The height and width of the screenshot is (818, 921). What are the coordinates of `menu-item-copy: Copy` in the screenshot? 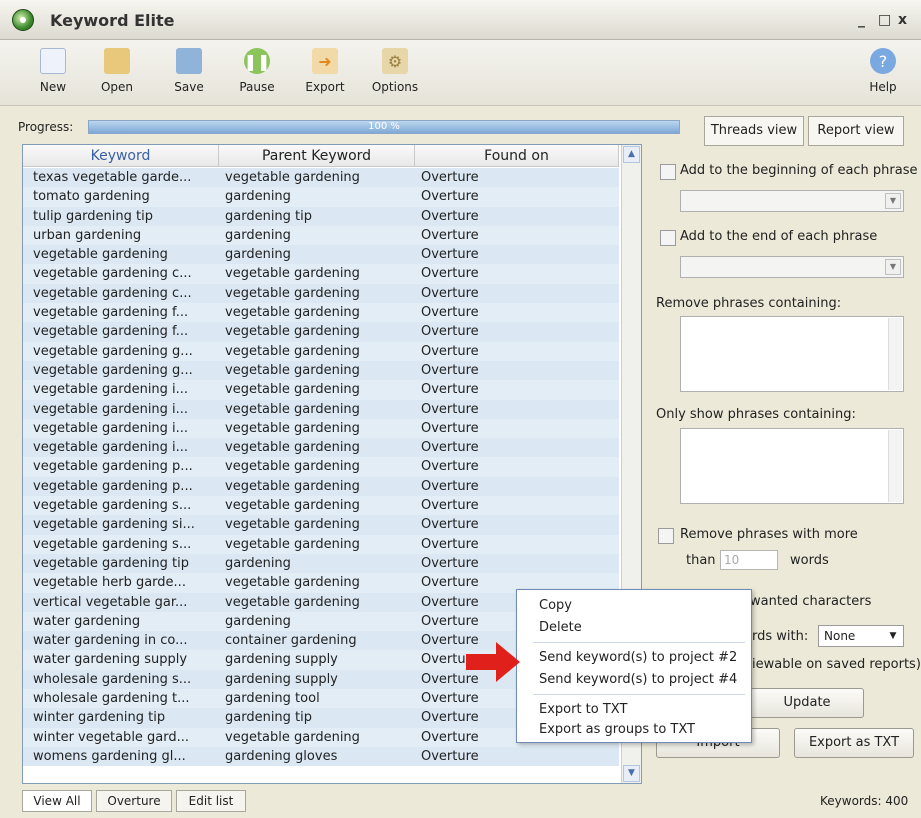 It's located at (555, 605).